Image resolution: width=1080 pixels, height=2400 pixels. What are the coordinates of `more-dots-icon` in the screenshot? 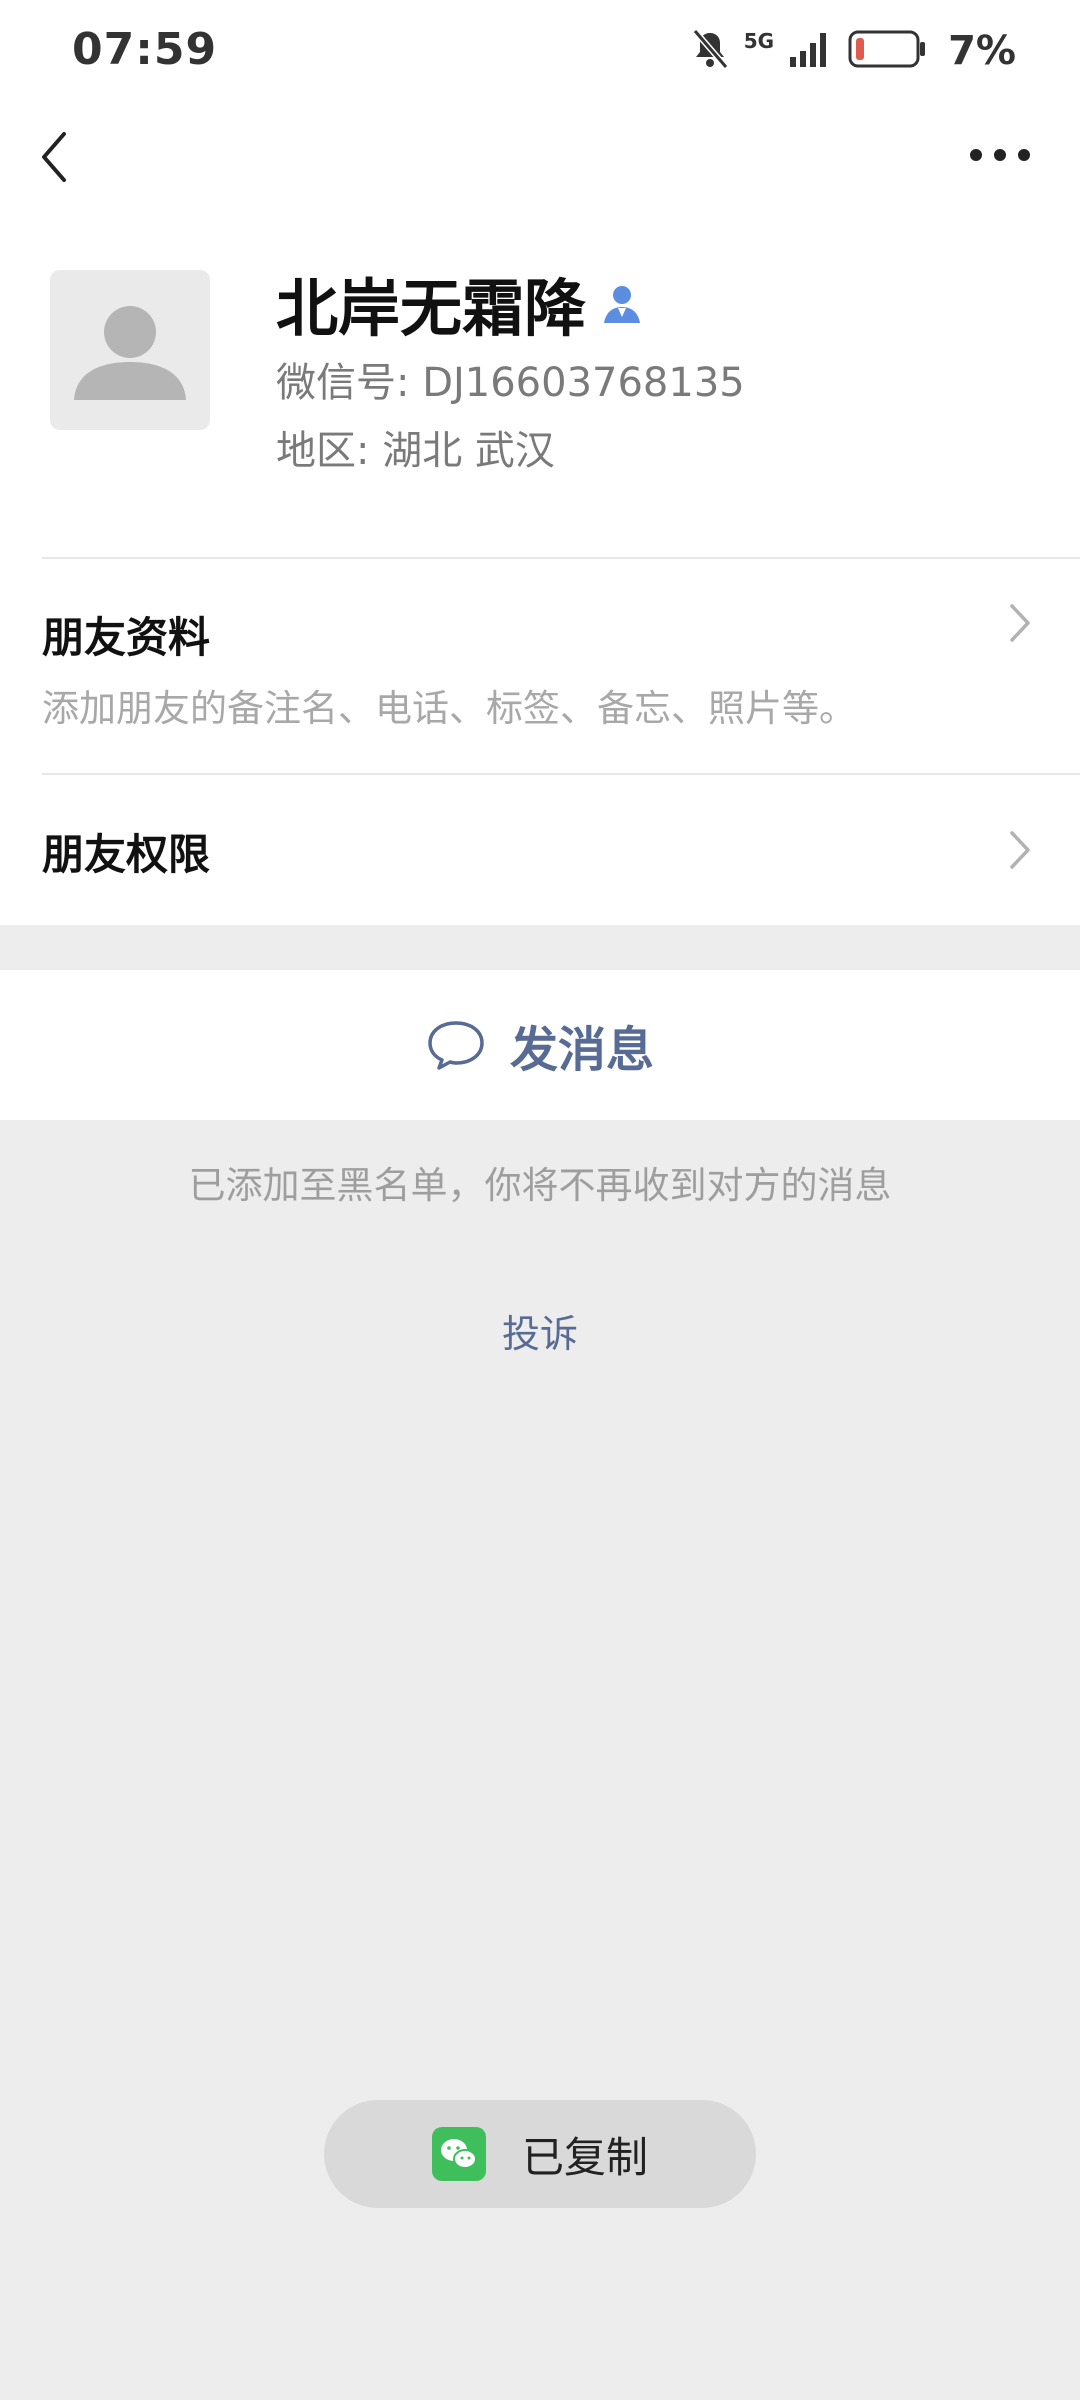 It's located at (1000, 155).